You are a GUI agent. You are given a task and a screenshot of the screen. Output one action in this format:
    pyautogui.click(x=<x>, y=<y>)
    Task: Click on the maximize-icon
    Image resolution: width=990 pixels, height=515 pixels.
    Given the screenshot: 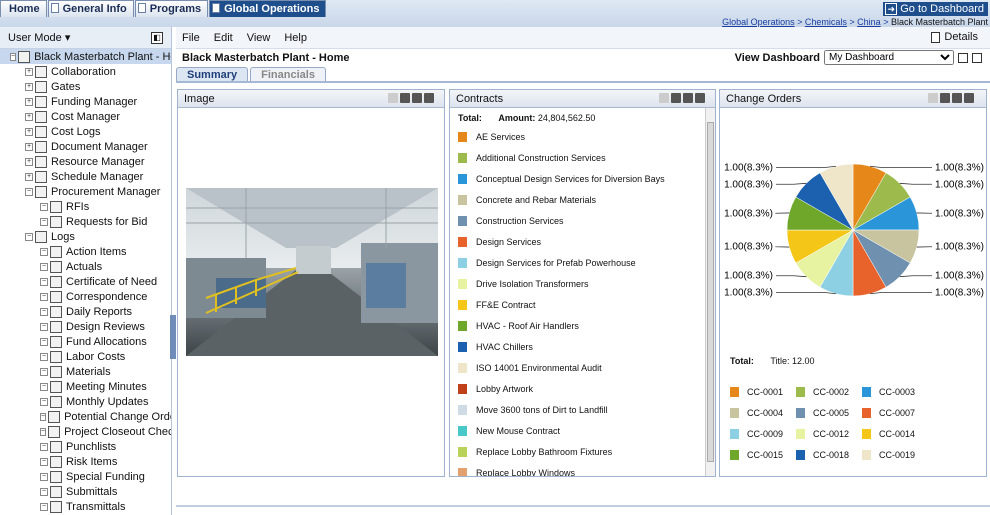 What is the action you would take?
    pyautogui.click(x=977, y=57)
    